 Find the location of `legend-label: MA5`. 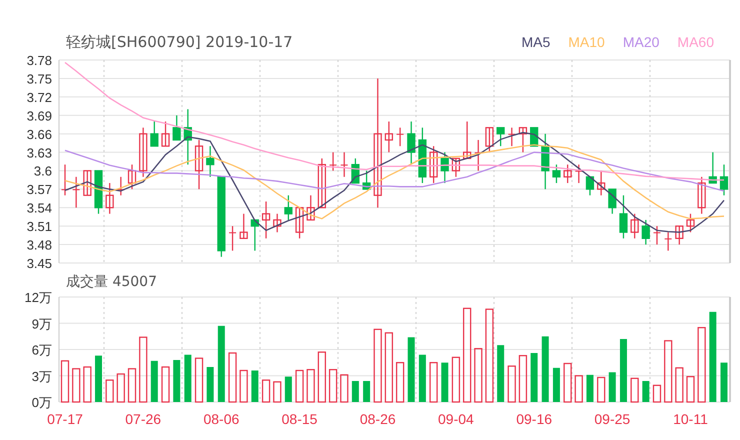

legend-label: MA5 is located at coordinates (535, 42).